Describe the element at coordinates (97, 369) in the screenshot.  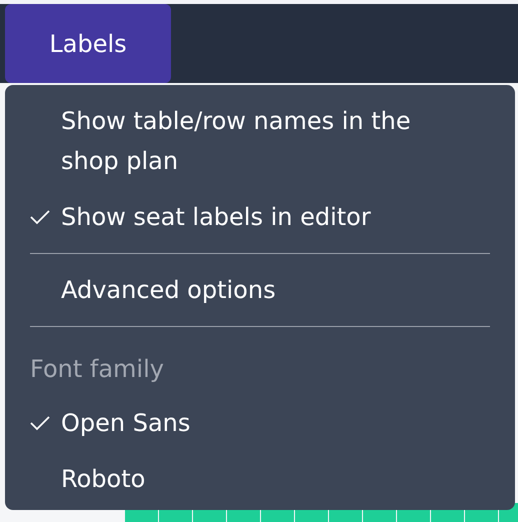
I see `menu-header: Font family` at that location.